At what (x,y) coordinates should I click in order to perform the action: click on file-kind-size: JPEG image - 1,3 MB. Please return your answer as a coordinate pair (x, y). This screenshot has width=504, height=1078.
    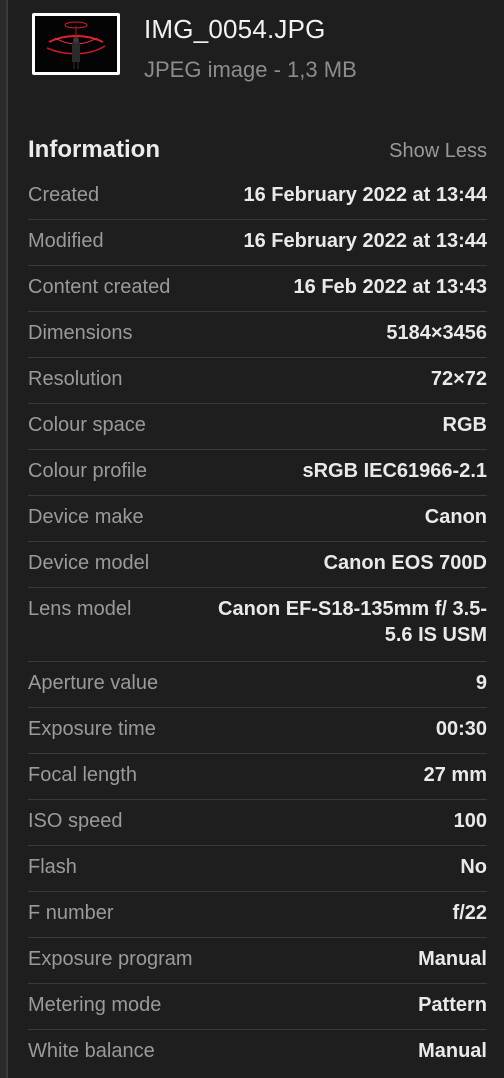
    Looking at the image, I should click on (250, 69).